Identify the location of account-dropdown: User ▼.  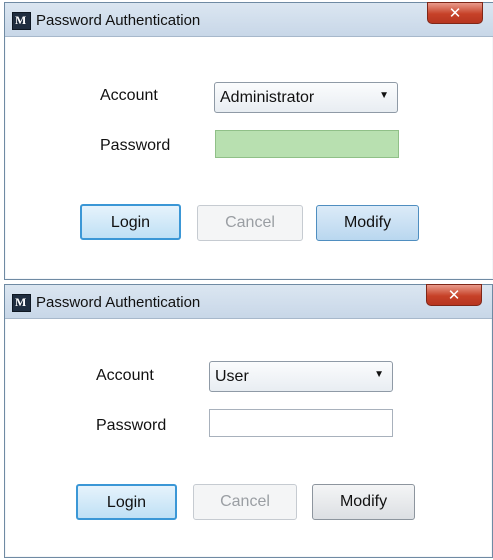
(301, 376).